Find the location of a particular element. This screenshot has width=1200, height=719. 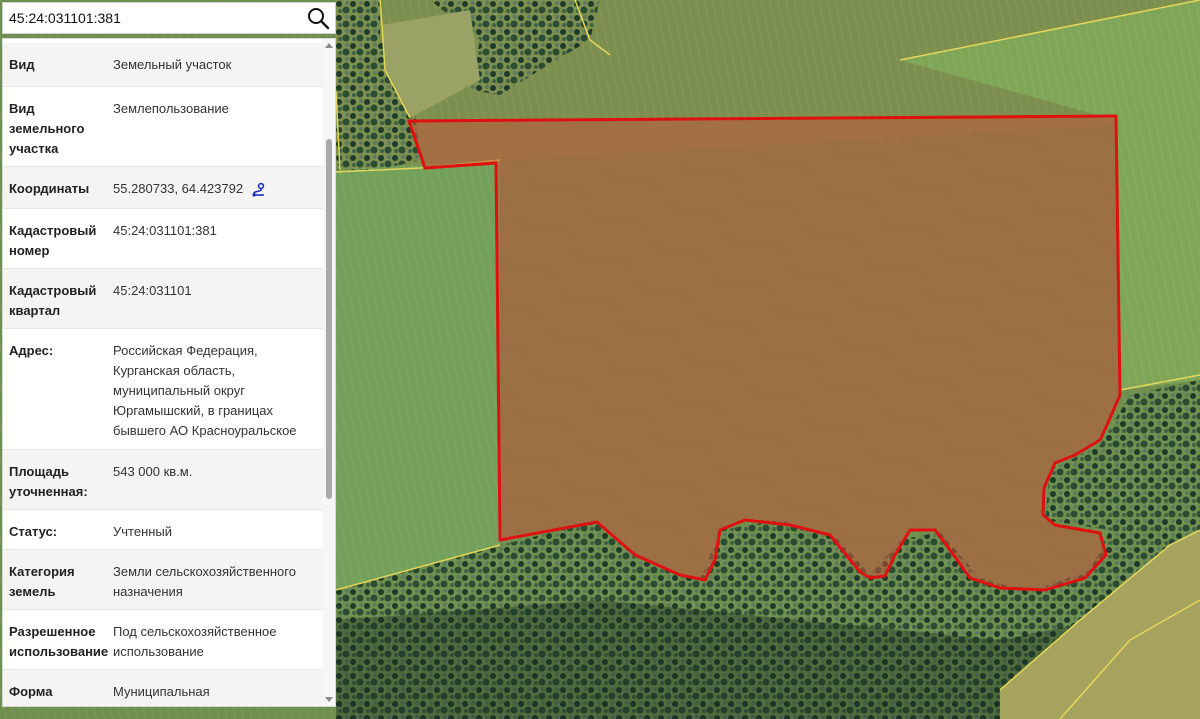

search-icon is located at coordinates (319, 19).